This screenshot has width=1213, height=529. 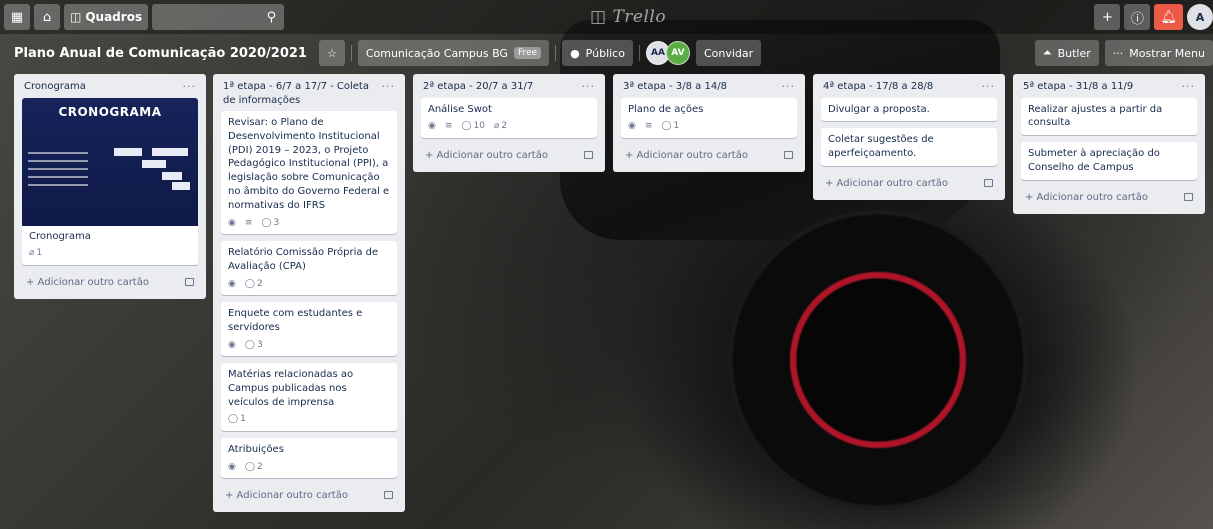 I want to click on list-title: Cronograma, so click(x=55, y=87).